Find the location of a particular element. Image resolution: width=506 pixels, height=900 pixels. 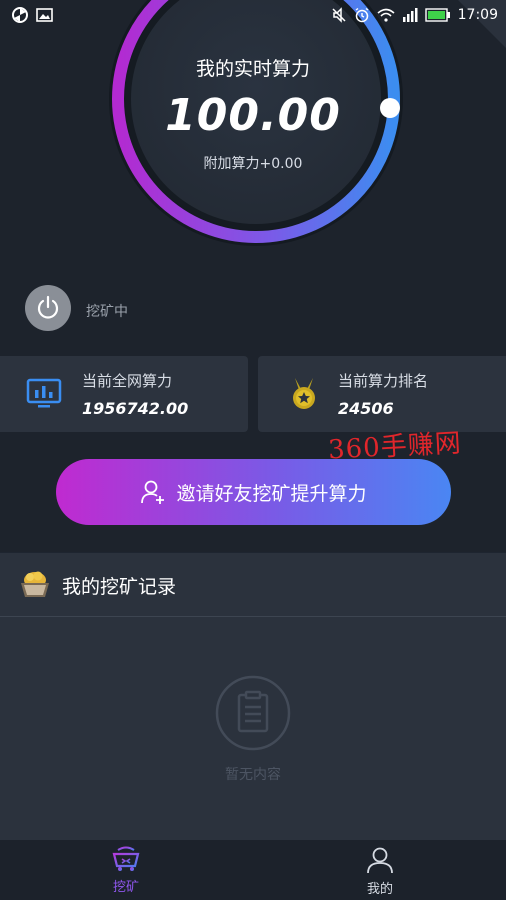

invite-friends-button: 邀请好友挖矿提升算力 is located at coordinates (253, 492).